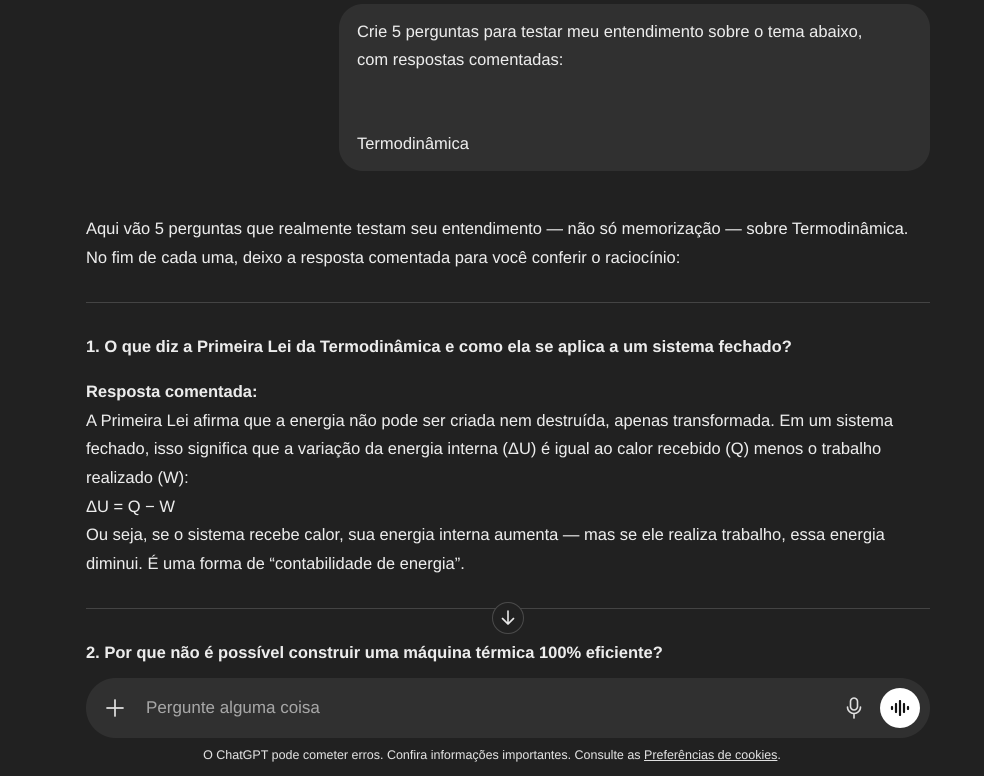 This screenshot has height=776, width=984. What do you see at coordinates (375, 653) in the screenshot?
I see `question-heading: 2. Por que não é possível construir uma máquina térmica 100% eficiente?` at bounding box center [375, 653].